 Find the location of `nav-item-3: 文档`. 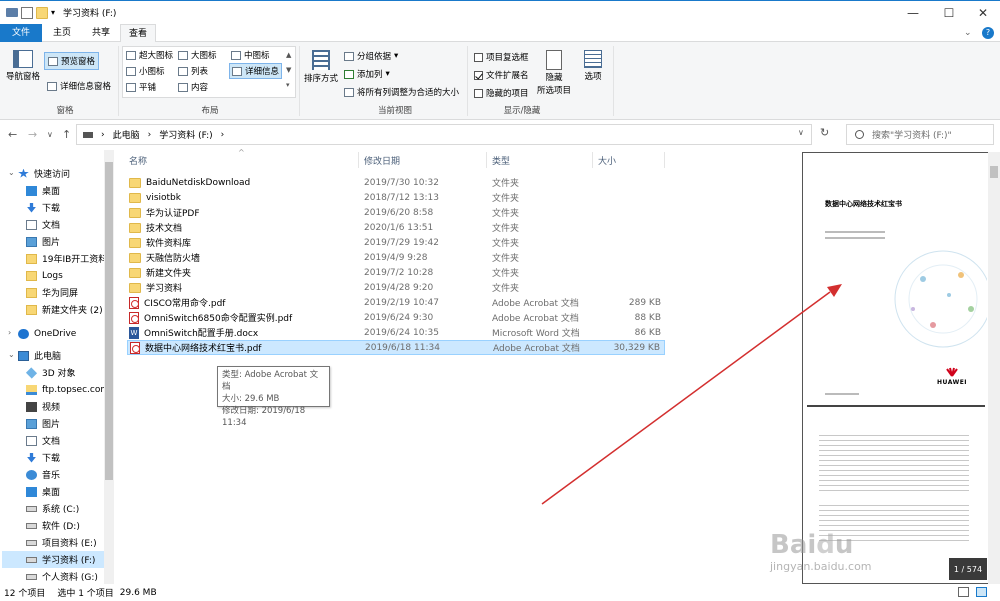

nav-item-3: 文档 is located at coordinates (78, 224).